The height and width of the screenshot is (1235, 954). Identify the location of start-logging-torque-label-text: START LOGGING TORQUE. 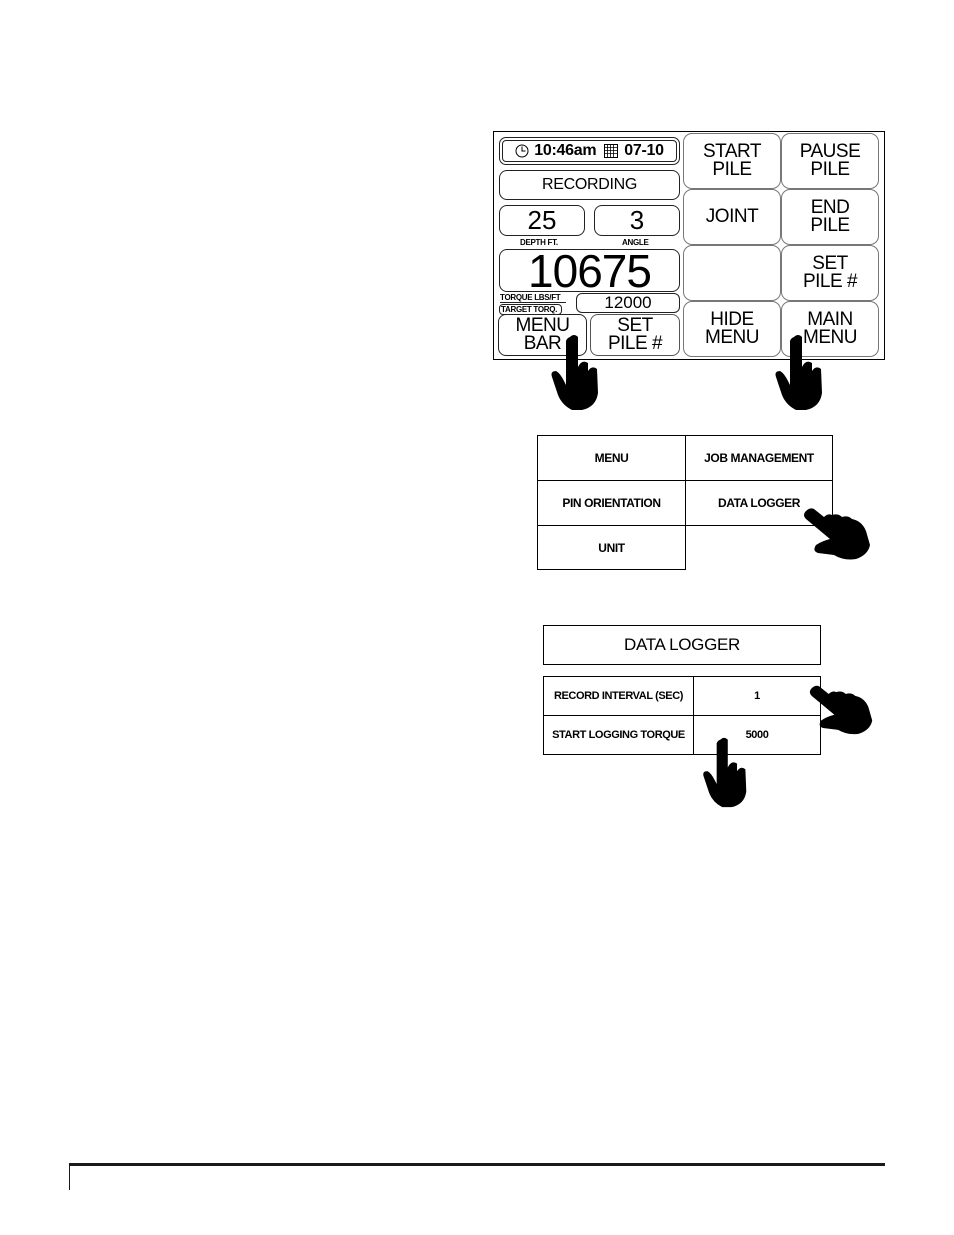
(618, 735).